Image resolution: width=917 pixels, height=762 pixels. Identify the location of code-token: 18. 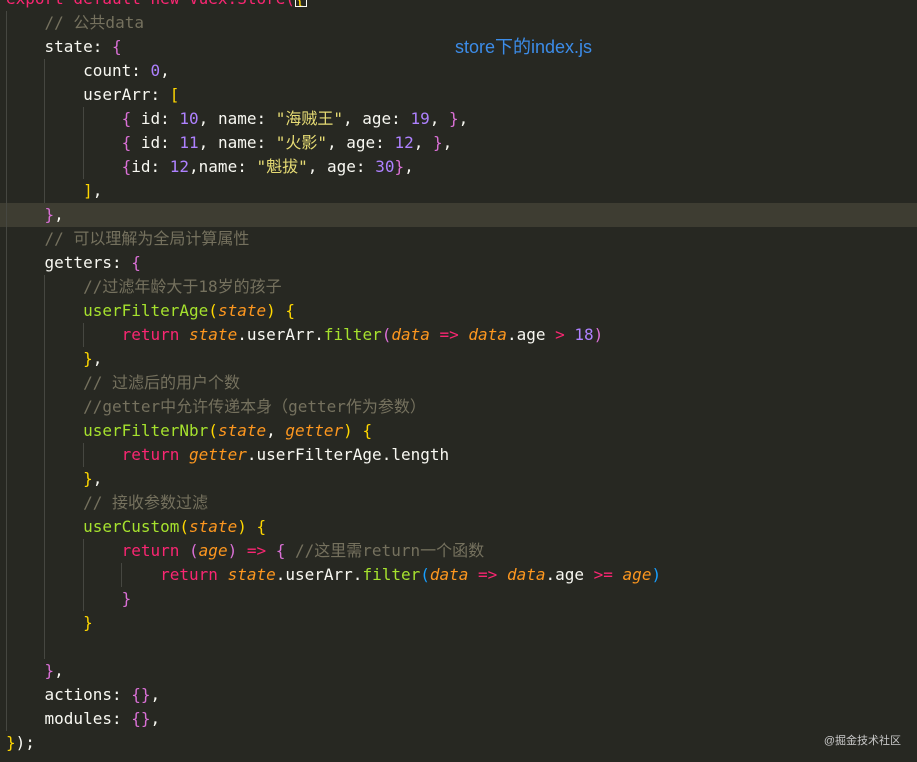
(579, 334).